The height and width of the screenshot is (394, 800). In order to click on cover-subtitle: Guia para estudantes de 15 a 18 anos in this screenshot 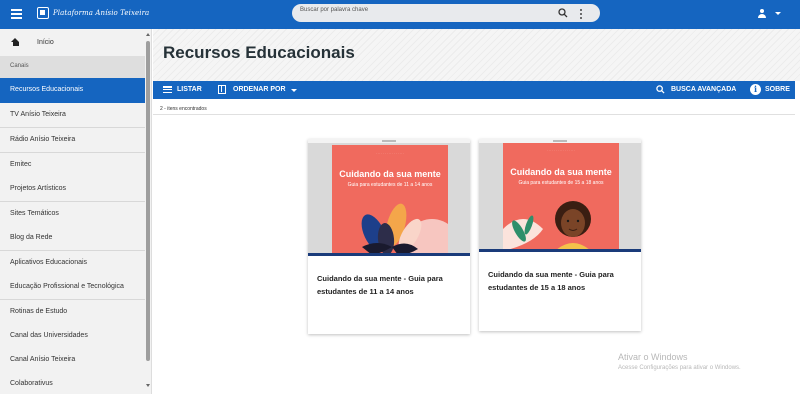, I will do `click(561, 183)`.